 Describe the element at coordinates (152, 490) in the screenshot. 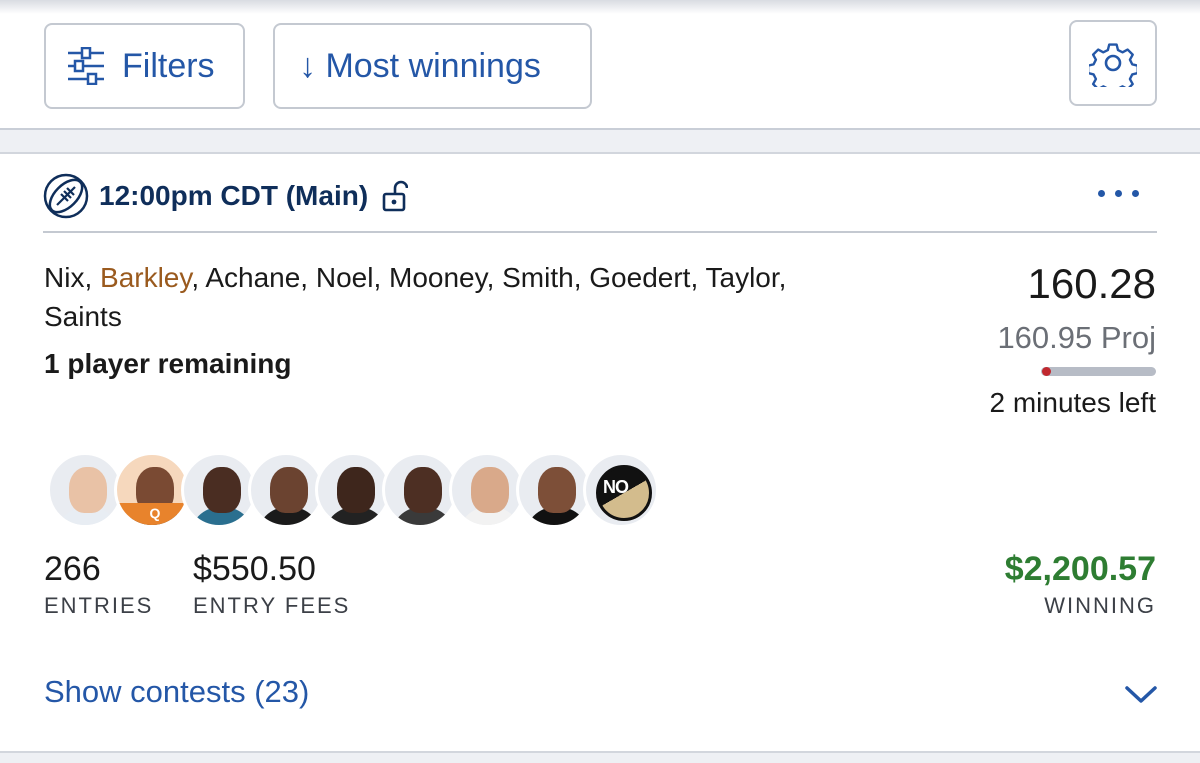

I see `player-avatar: Q` at that location.